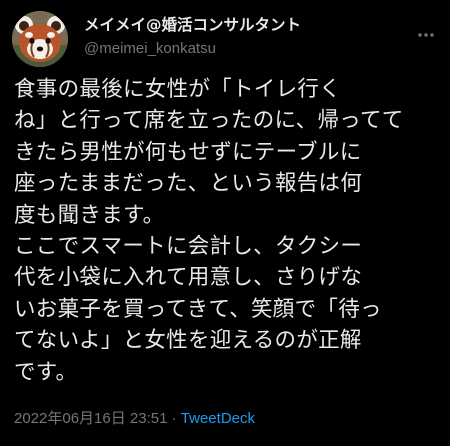  Describe the element at coordinates (209, 121) in the screenshot. I see `tweet-line: ね」と行って席を立ったのに、帰ってて` at that location.